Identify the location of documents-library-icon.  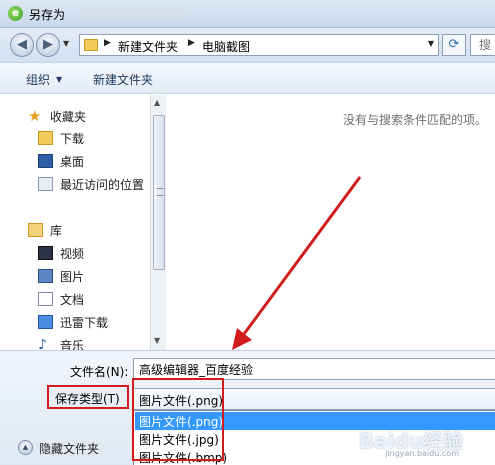
(45, 299).